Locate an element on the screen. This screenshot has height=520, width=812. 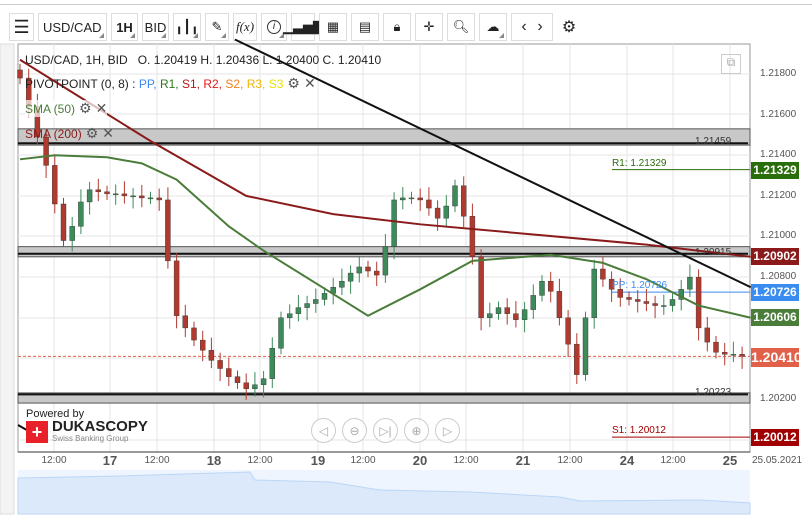
price-label: 1.20012 is located at coordinates (775, 438).